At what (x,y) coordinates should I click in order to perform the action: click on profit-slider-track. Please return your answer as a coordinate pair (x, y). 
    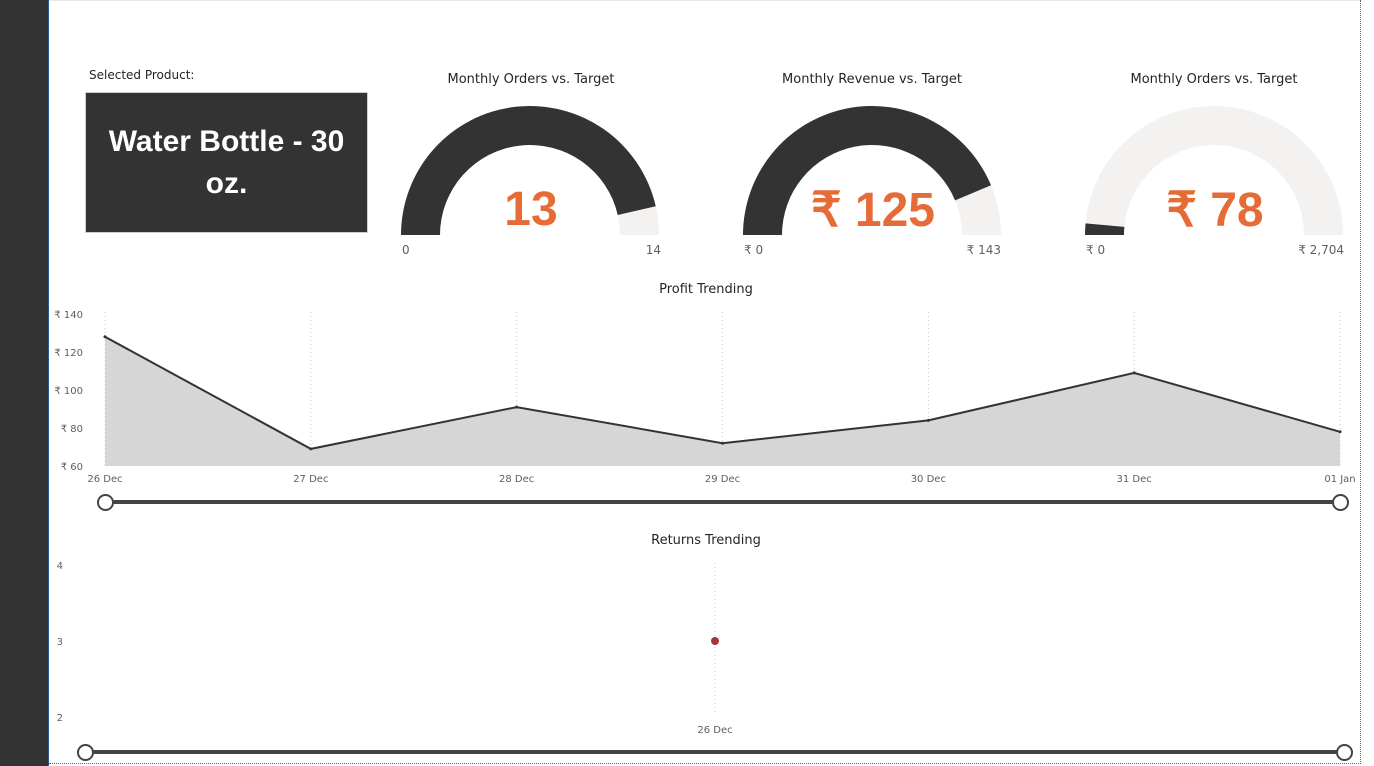
    Looking at the image, I should click on (723, 502).